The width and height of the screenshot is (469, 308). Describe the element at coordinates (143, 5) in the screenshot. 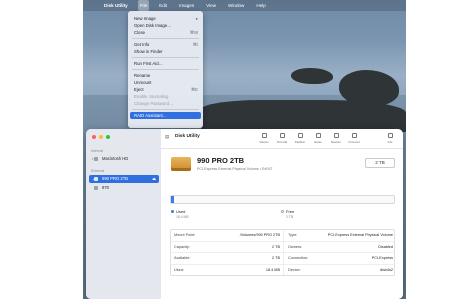

I see `menu-file: File` at that location.